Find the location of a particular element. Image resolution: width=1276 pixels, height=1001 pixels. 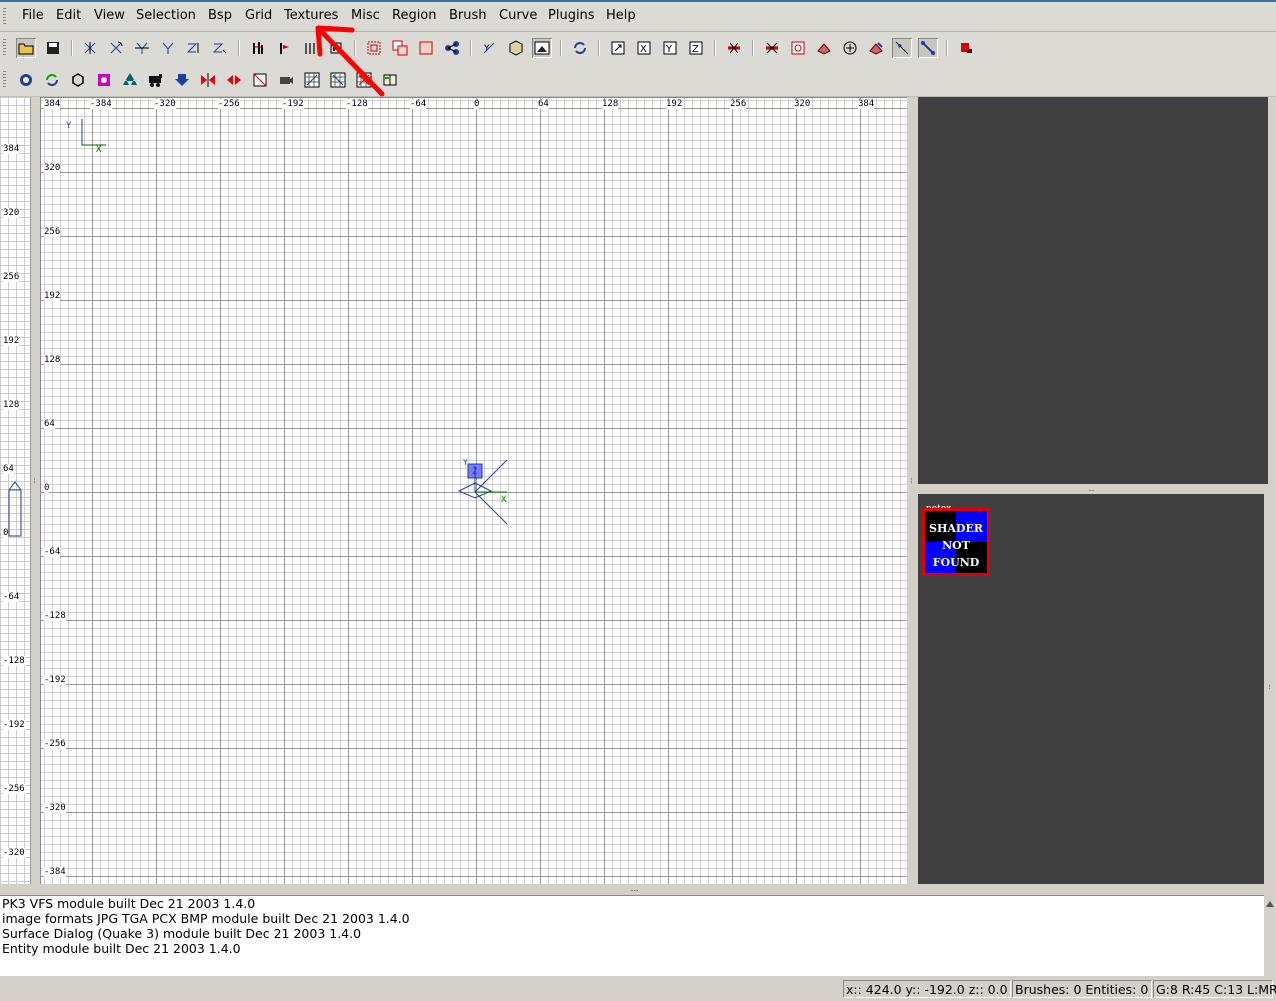

grid-y-label: -256 is located at coordinates (55, 744).